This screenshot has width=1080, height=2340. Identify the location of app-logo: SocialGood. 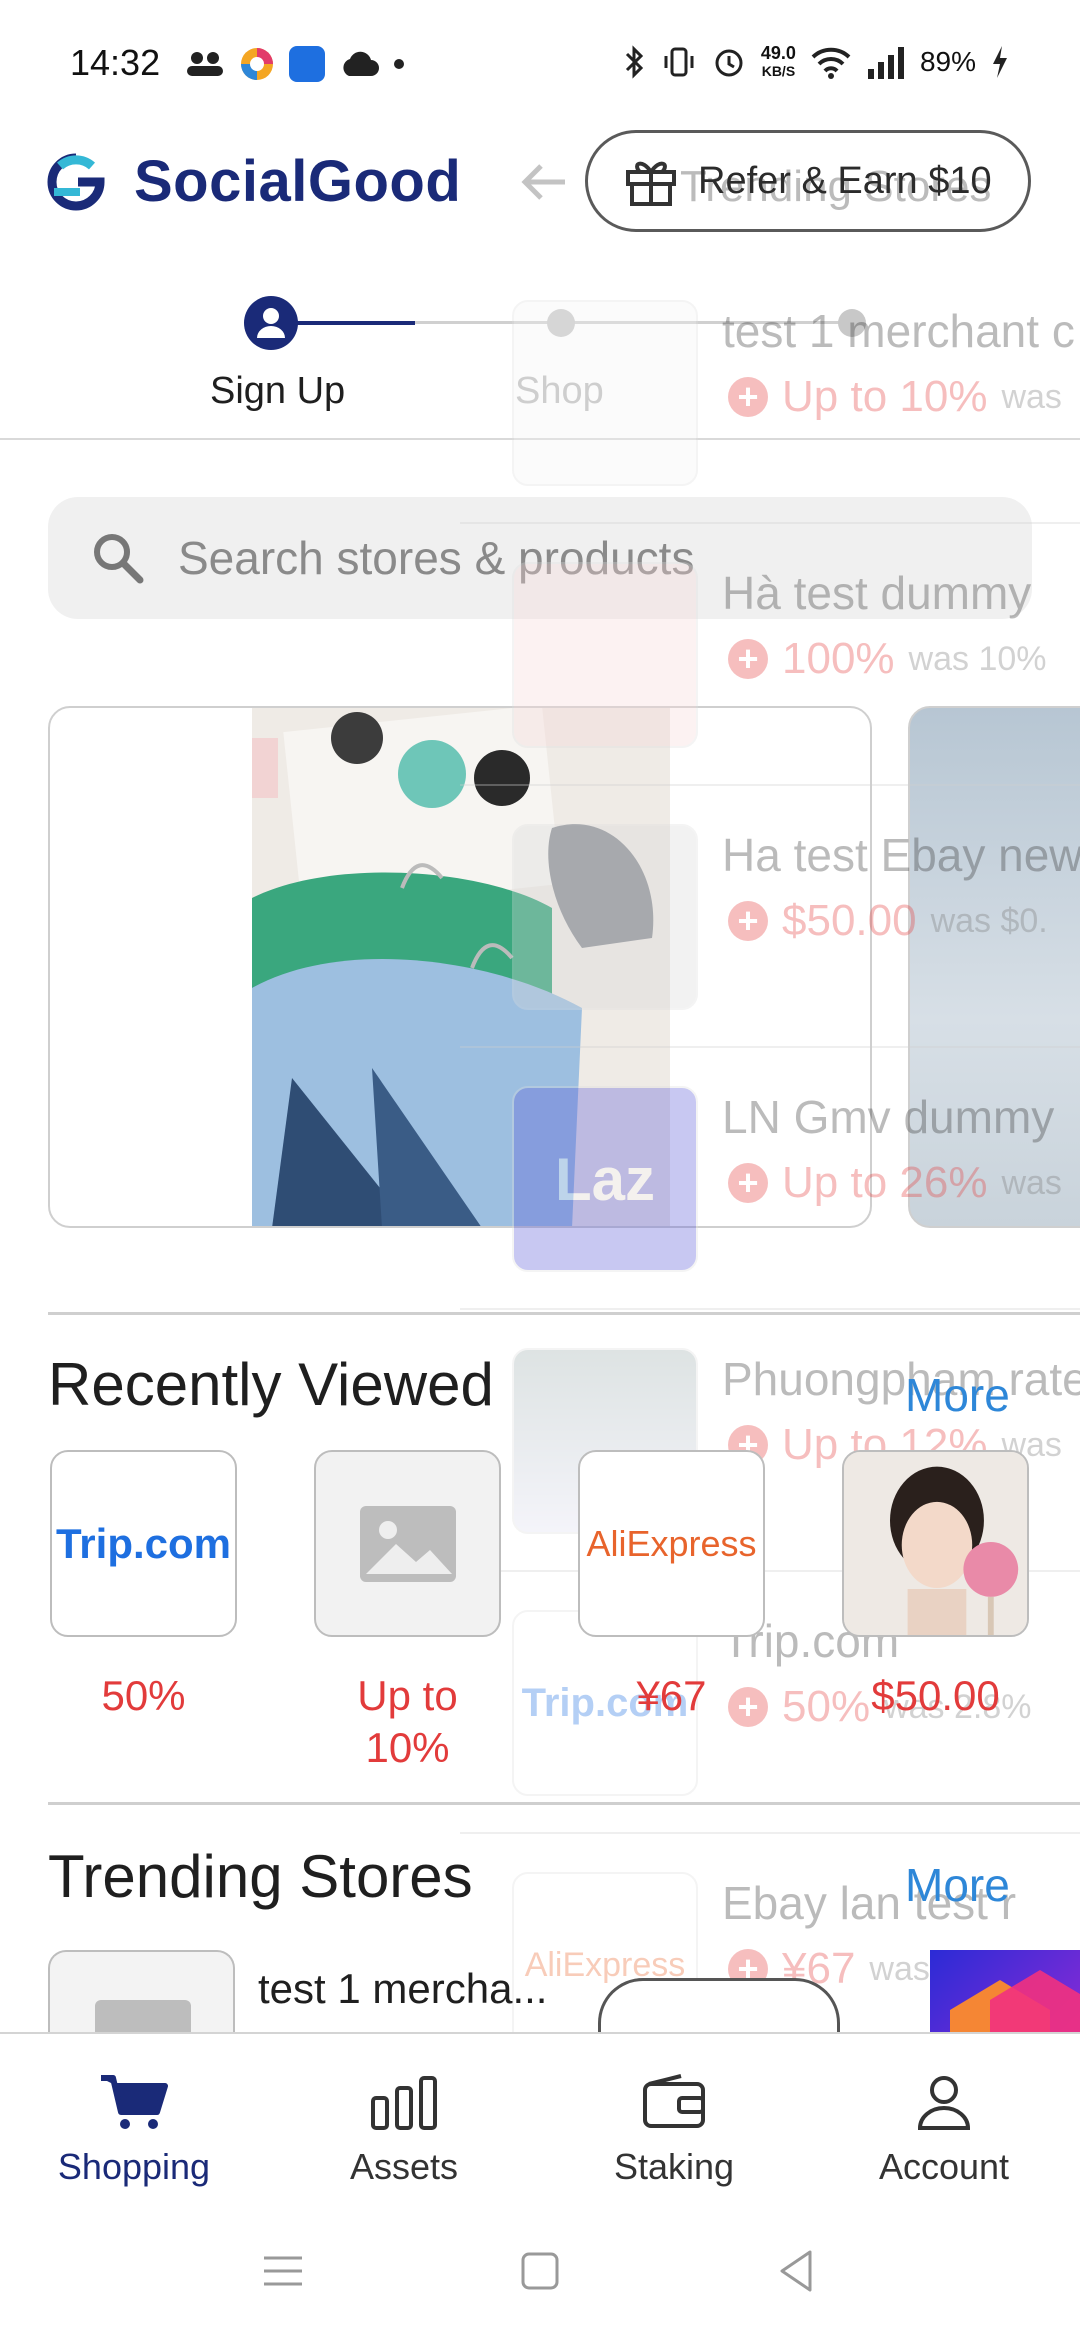
(250, 181).